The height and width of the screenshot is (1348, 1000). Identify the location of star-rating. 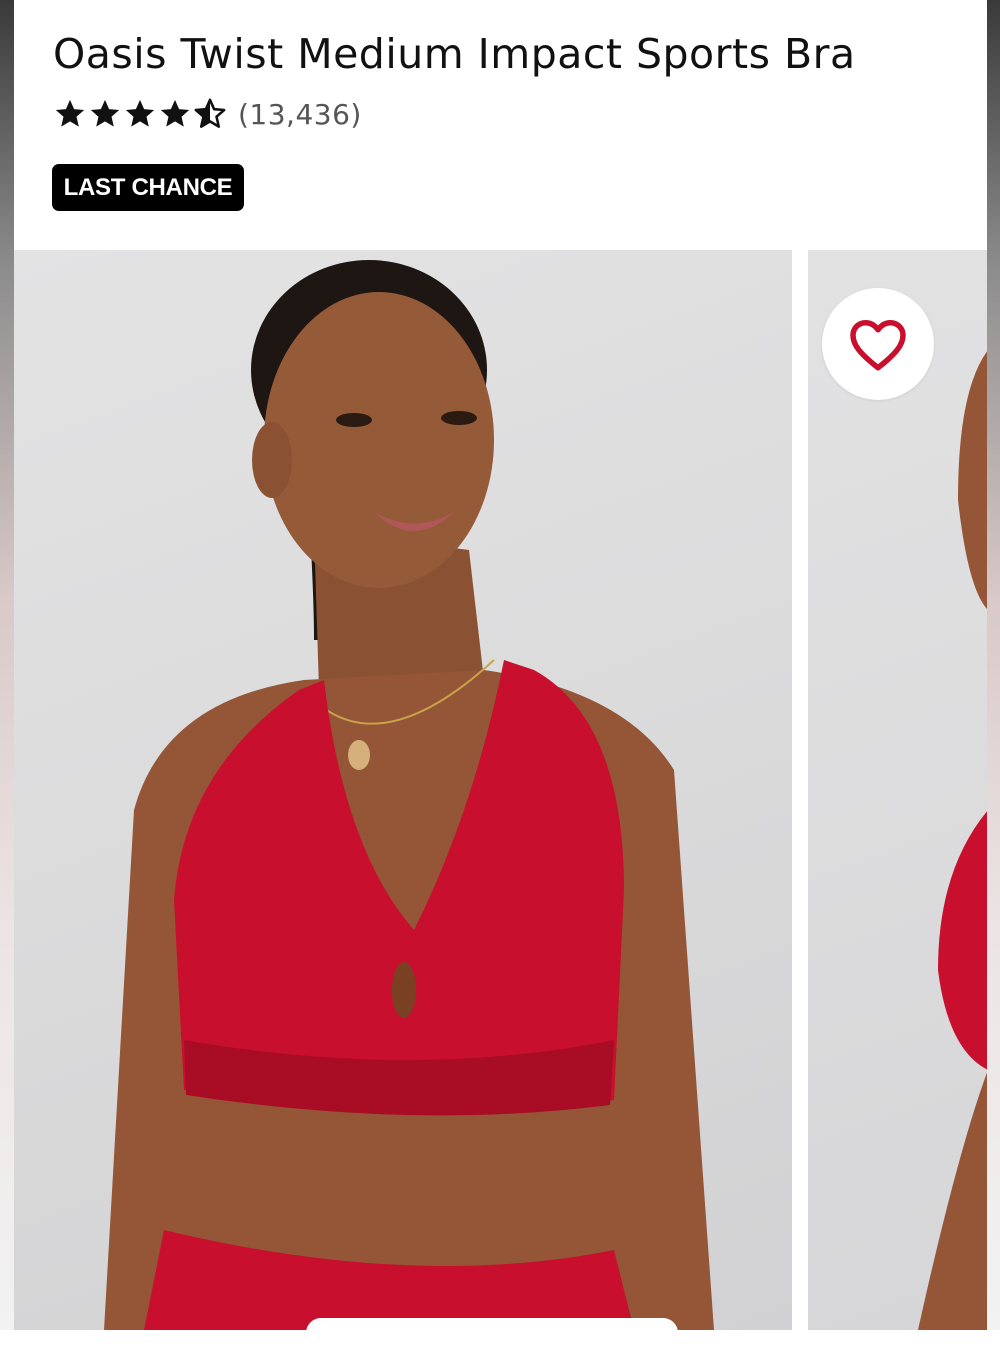
(140, 114).